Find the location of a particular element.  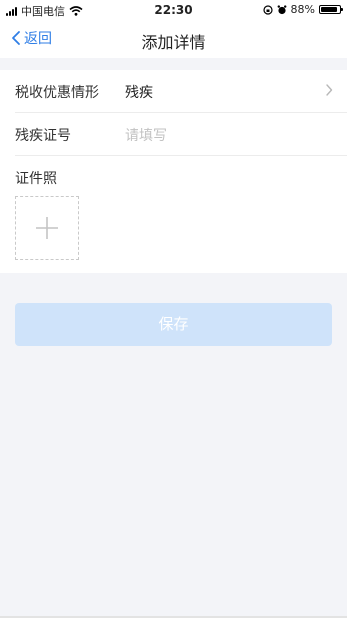

battery-percent: 88% is located at coordinates (302, 9).